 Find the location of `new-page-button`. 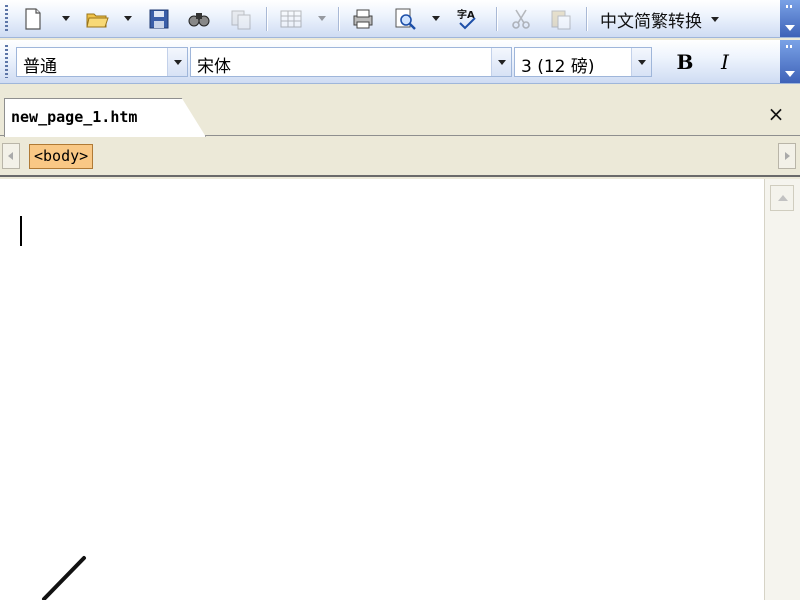

new-page-button is located at coordinates (33, 19).